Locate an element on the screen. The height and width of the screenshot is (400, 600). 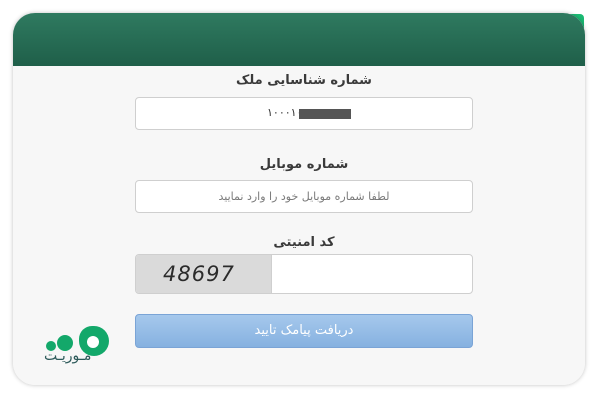
property-id-input: ۱۰۰۰۱۰ is located at coordinates (304, 113).